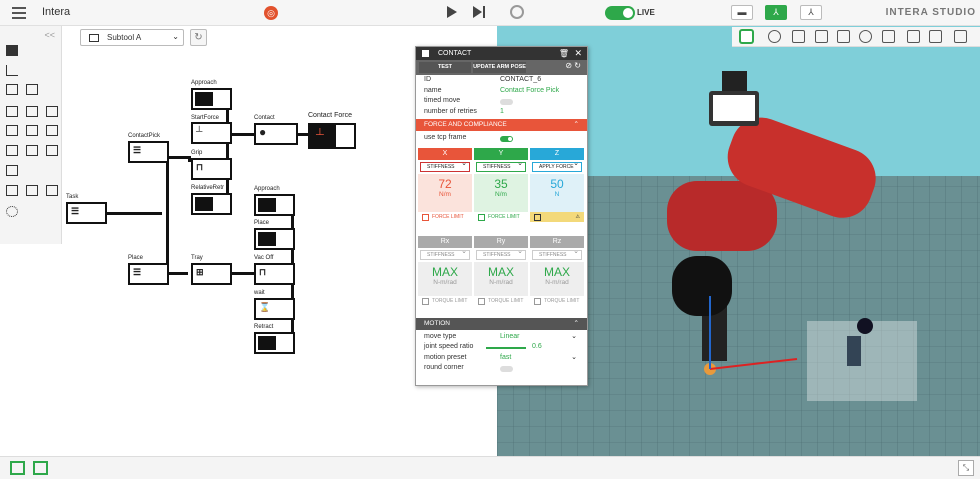 The height and width of the screenshot is (479, 980). Describe the element at coordinates (445, 278) in the screenshot. I see `axis-rx-value-box: MAX N-m/rad` at that location.